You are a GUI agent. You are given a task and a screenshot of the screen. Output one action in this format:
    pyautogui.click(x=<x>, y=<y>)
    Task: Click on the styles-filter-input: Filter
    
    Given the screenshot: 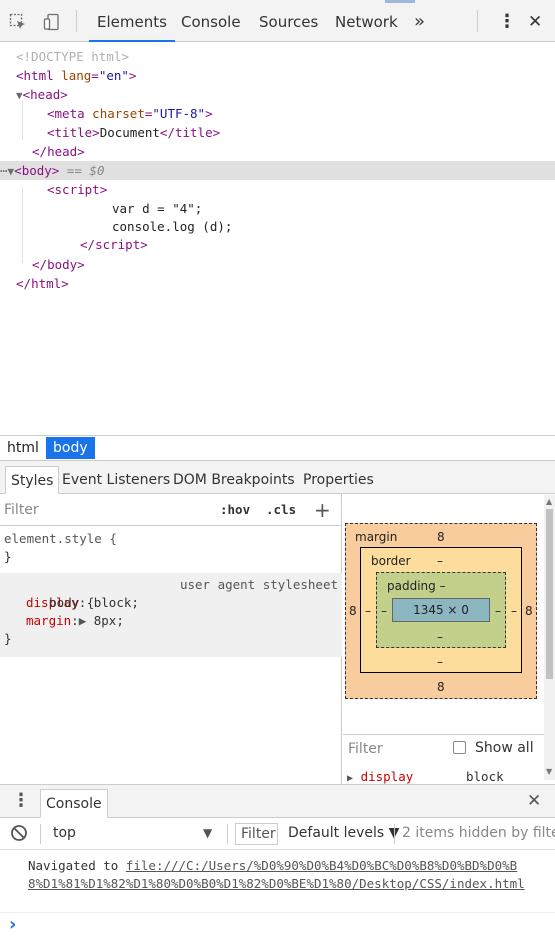 What is the action you would take?
    pyautogui.click(x=21, y=510)
    